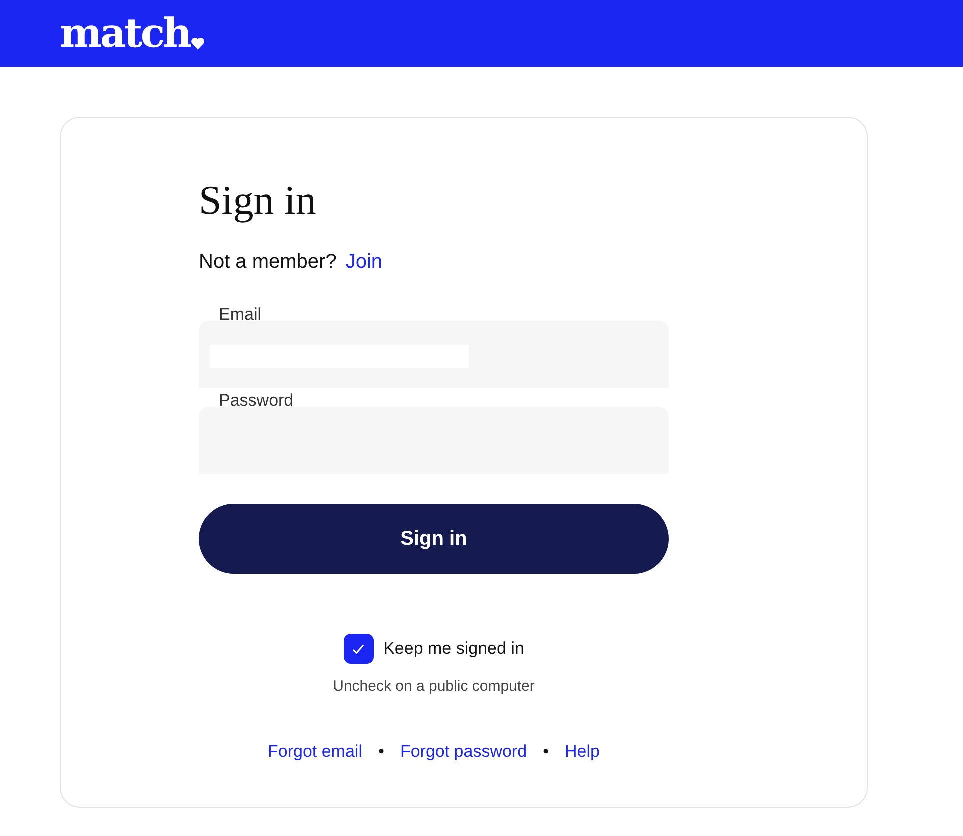 Image resolution: width=963 pixels, height=836 pixels. What do you see at coordinates (454, 649) in the screenshot?
I see `checkbox-label: Keep me signed in` at bounding box center [454, 649].